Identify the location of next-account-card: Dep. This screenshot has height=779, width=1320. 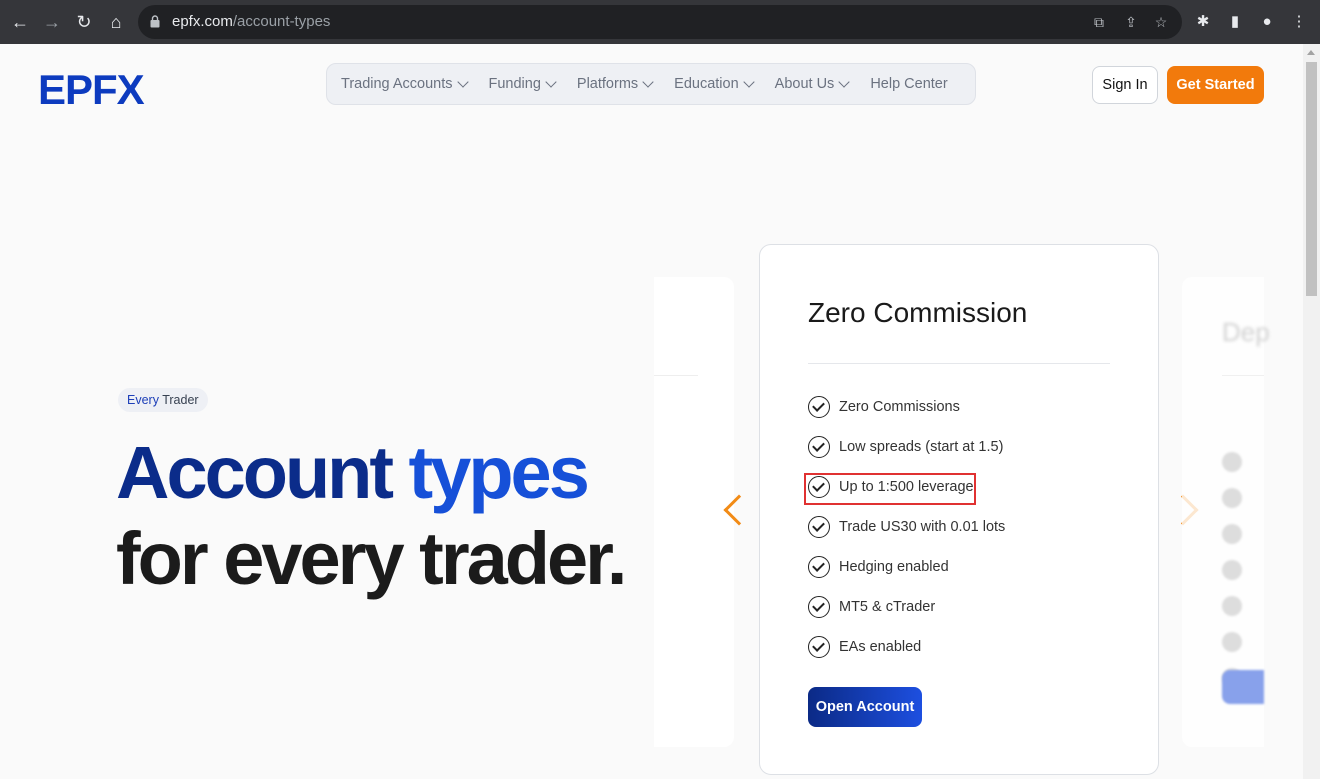
(1226, 512).